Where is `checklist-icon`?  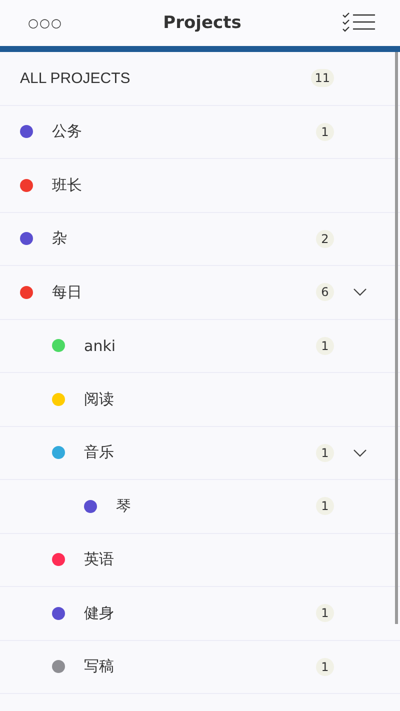
checklist-icon is located at coordinates (359, 23).